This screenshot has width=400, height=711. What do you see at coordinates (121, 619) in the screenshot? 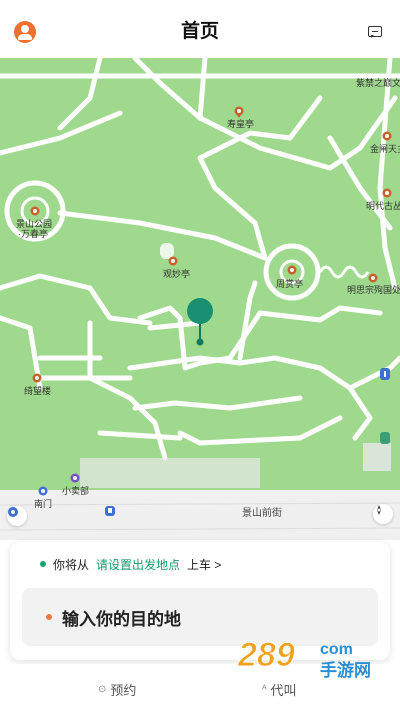
I see `destination-placeholder: 输入你的目的地` at bounding box center [121, 619].